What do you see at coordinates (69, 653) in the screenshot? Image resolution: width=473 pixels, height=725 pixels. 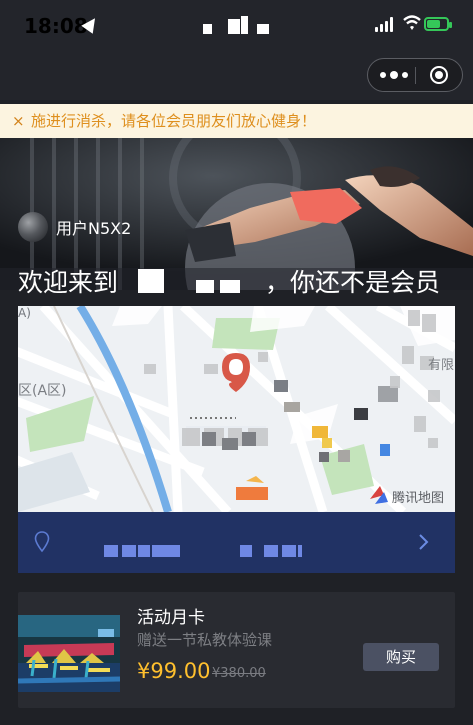 I see `product-image` at bounding box center [69, 653].